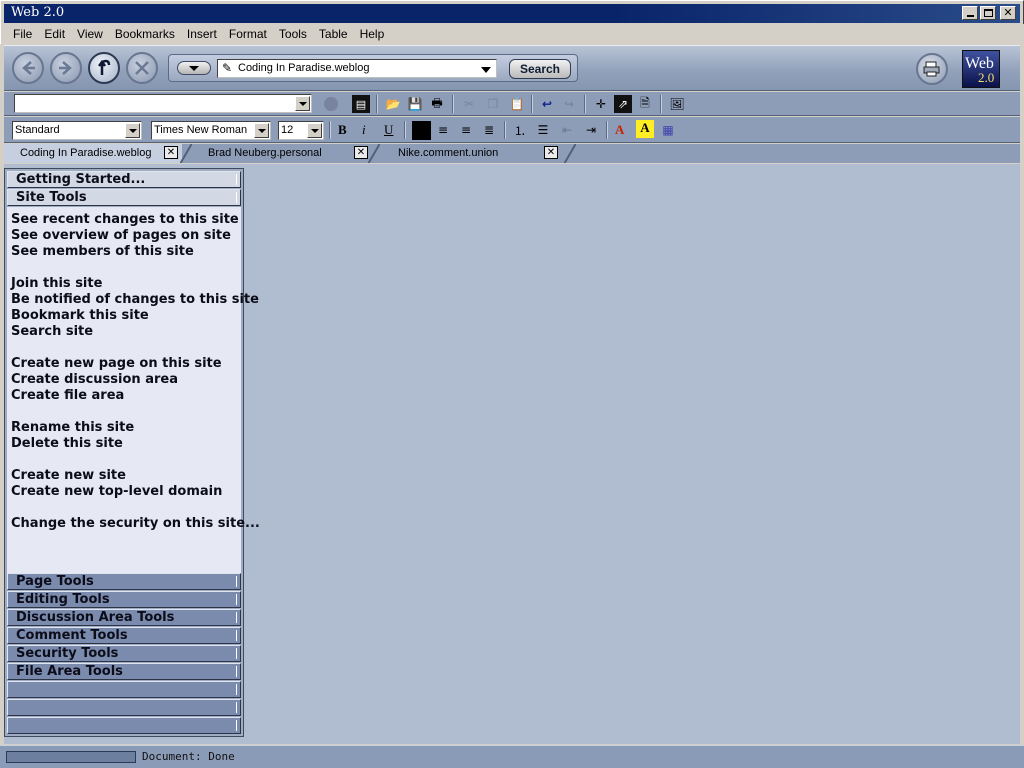 Image resolution: width=1024 pixels, height=768 pixels. What do you see at coordinates (304, 68) in the screenshot?
I see `address-text: Coding In Paradise.weblog` at bounding box center [304, 68].